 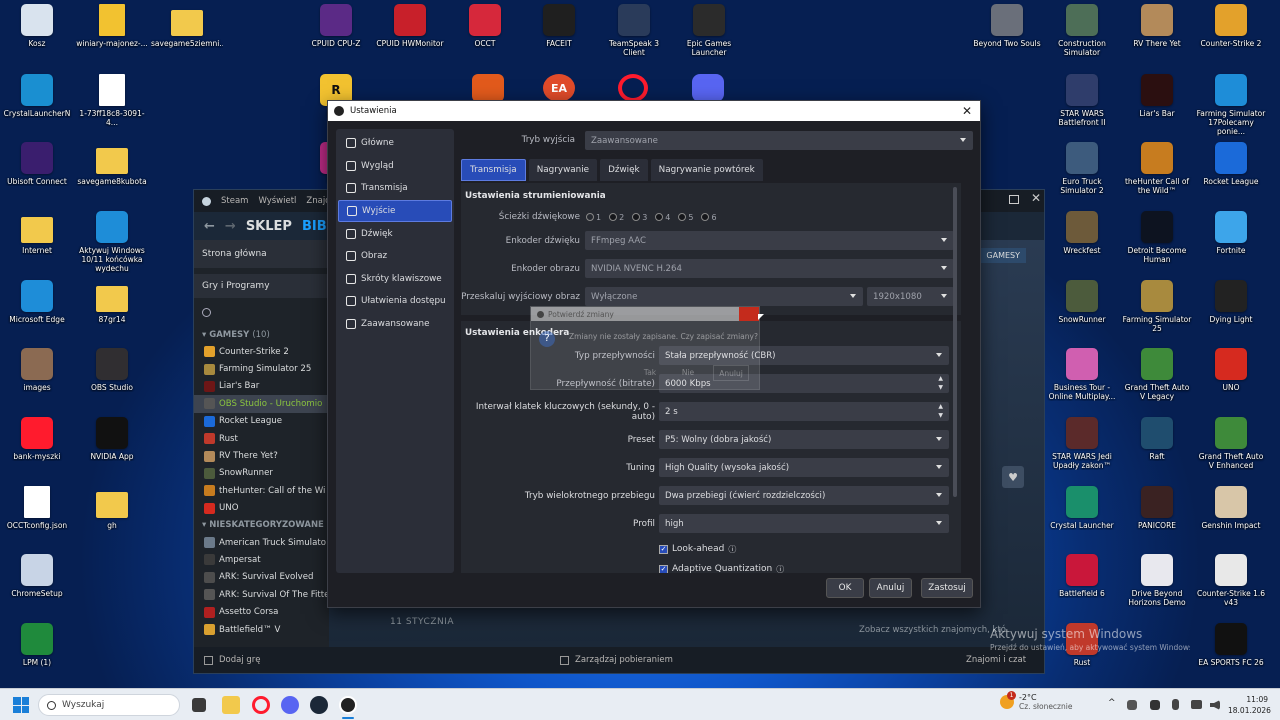 What do you see at coordinates (1082, 443) in the screenshot?
I see `desktop-icon: STAR WARS Jedi Upadły zakon™` at bounding box center [1082, 443].